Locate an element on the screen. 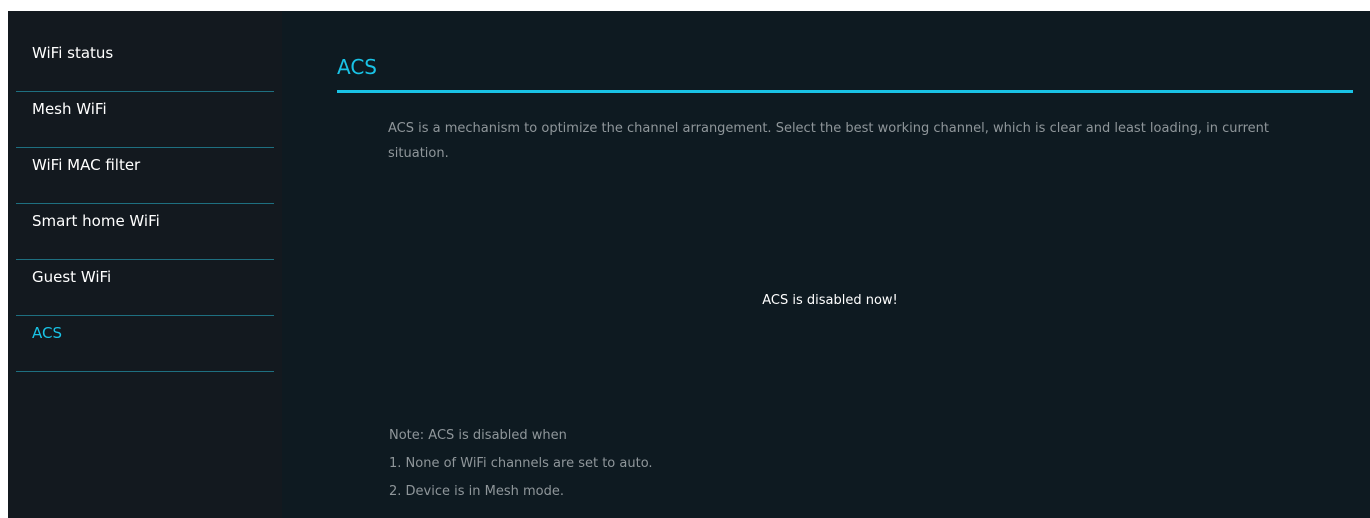 This screenshot has height=518, width=1370. acs-status-message: ACS is disabled now! is located at coordinates (830, 300).